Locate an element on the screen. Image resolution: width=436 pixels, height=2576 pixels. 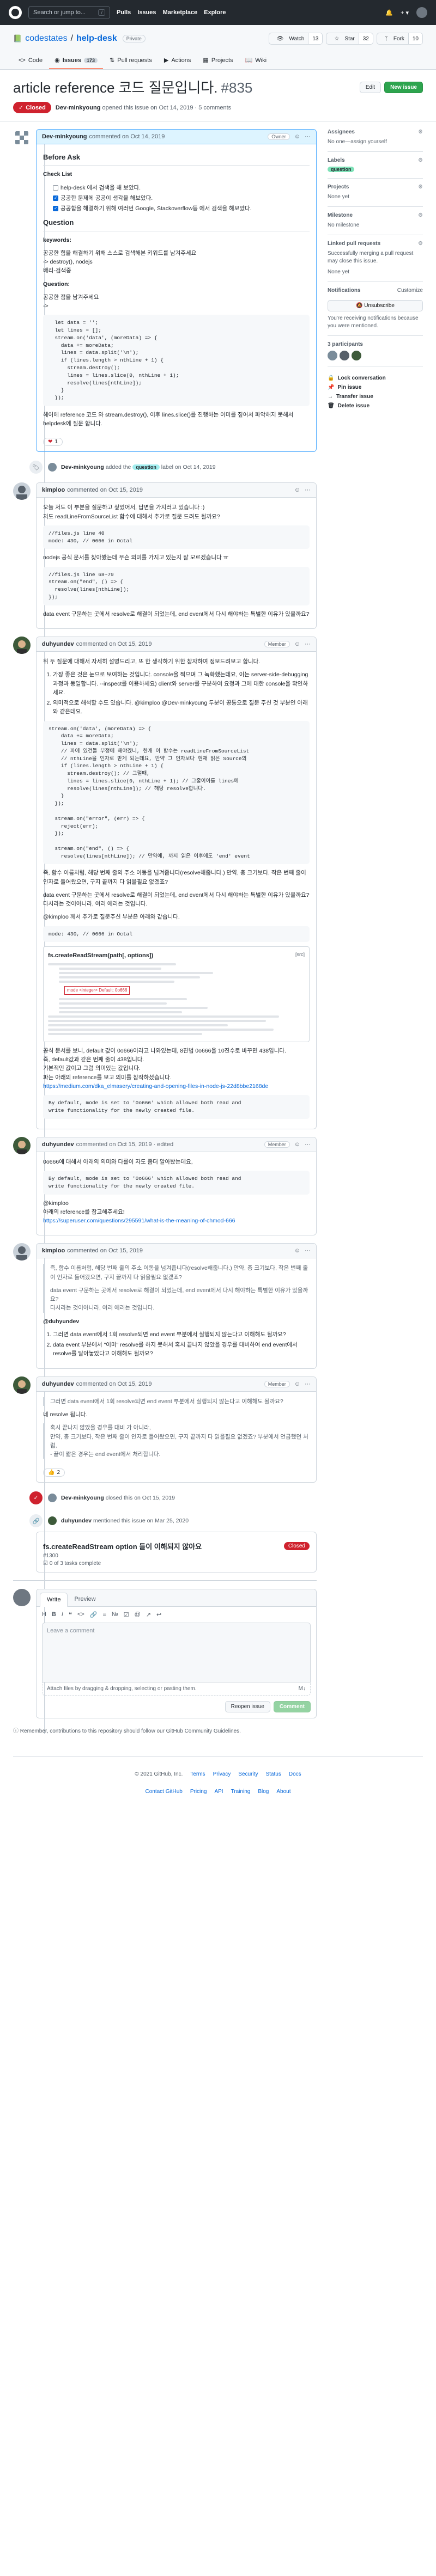
nav-pulls: Pulls is located at coordinates (124, 12).